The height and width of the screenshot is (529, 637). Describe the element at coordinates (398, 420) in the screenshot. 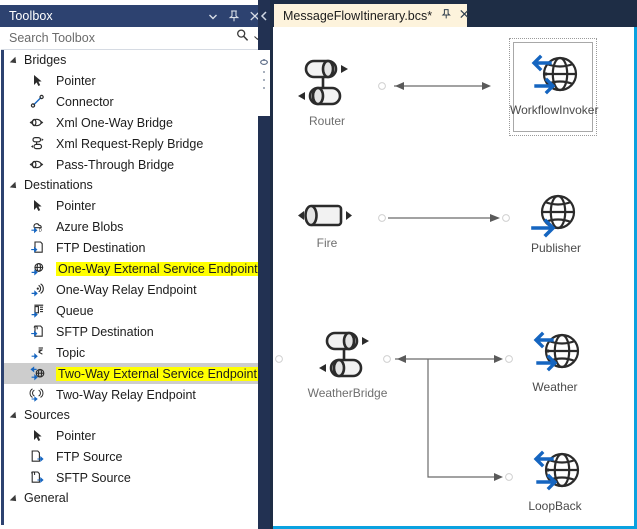

I see `connection-weatherbridge-branch` at that location.